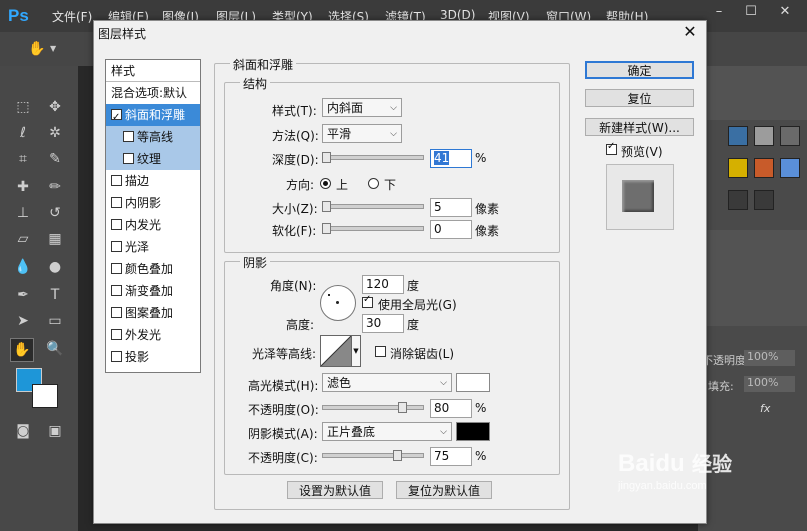 Image resolution: width=807 pixels, height=531 pixels. Describe the element at coordinates (55, 431) in the screenshot. I see `screen-mode-icon: ▣` at that location.